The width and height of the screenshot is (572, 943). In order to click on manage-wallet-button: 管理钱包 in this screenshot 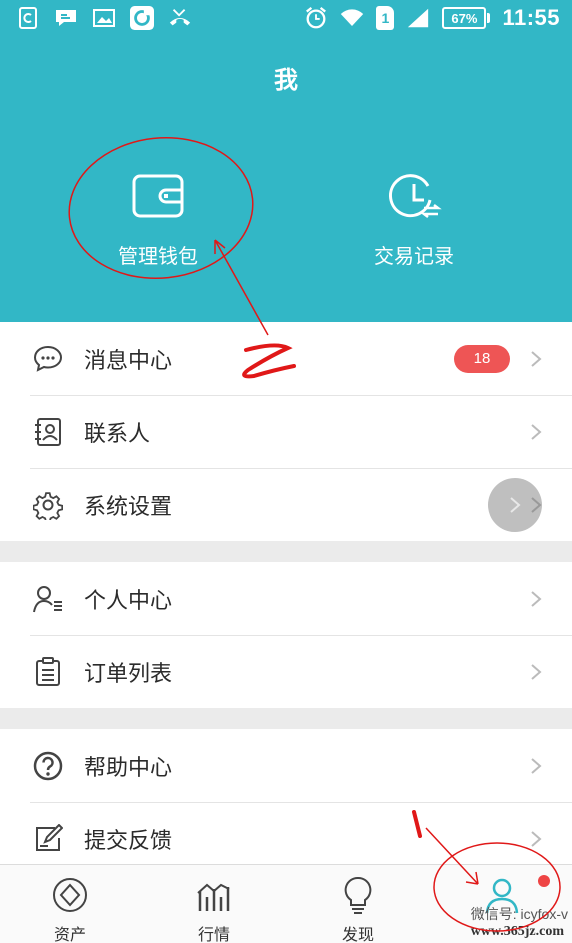, I will do `click(158, 218)`.